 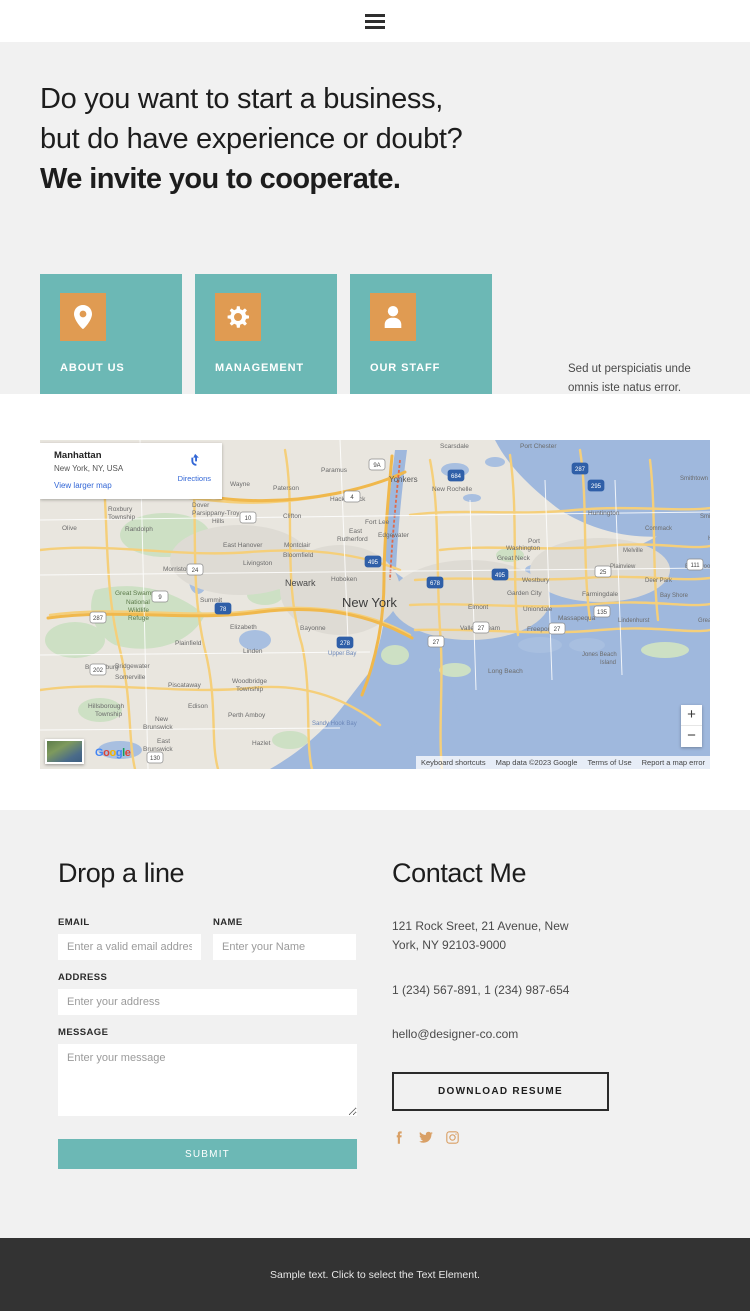 I want to click on map-label: Paterson, so click(x=286, y=488).